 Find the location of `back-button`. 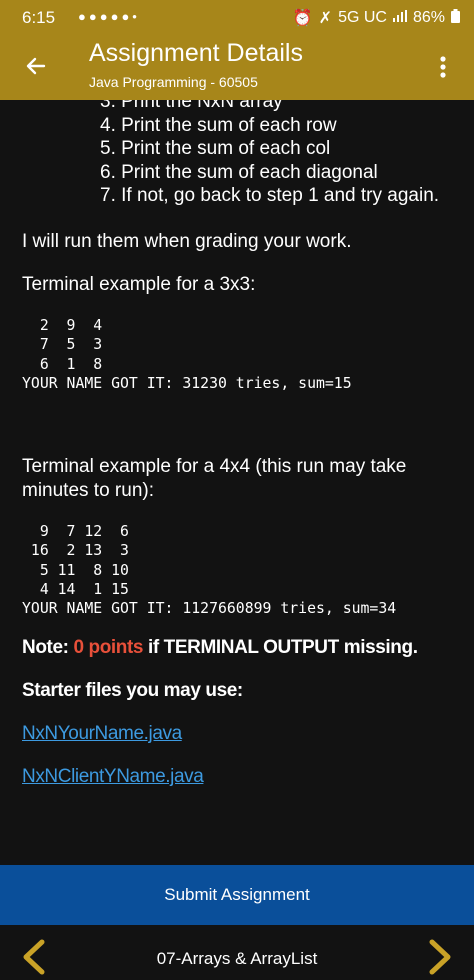

back-button is located at coordinates (36, 66).